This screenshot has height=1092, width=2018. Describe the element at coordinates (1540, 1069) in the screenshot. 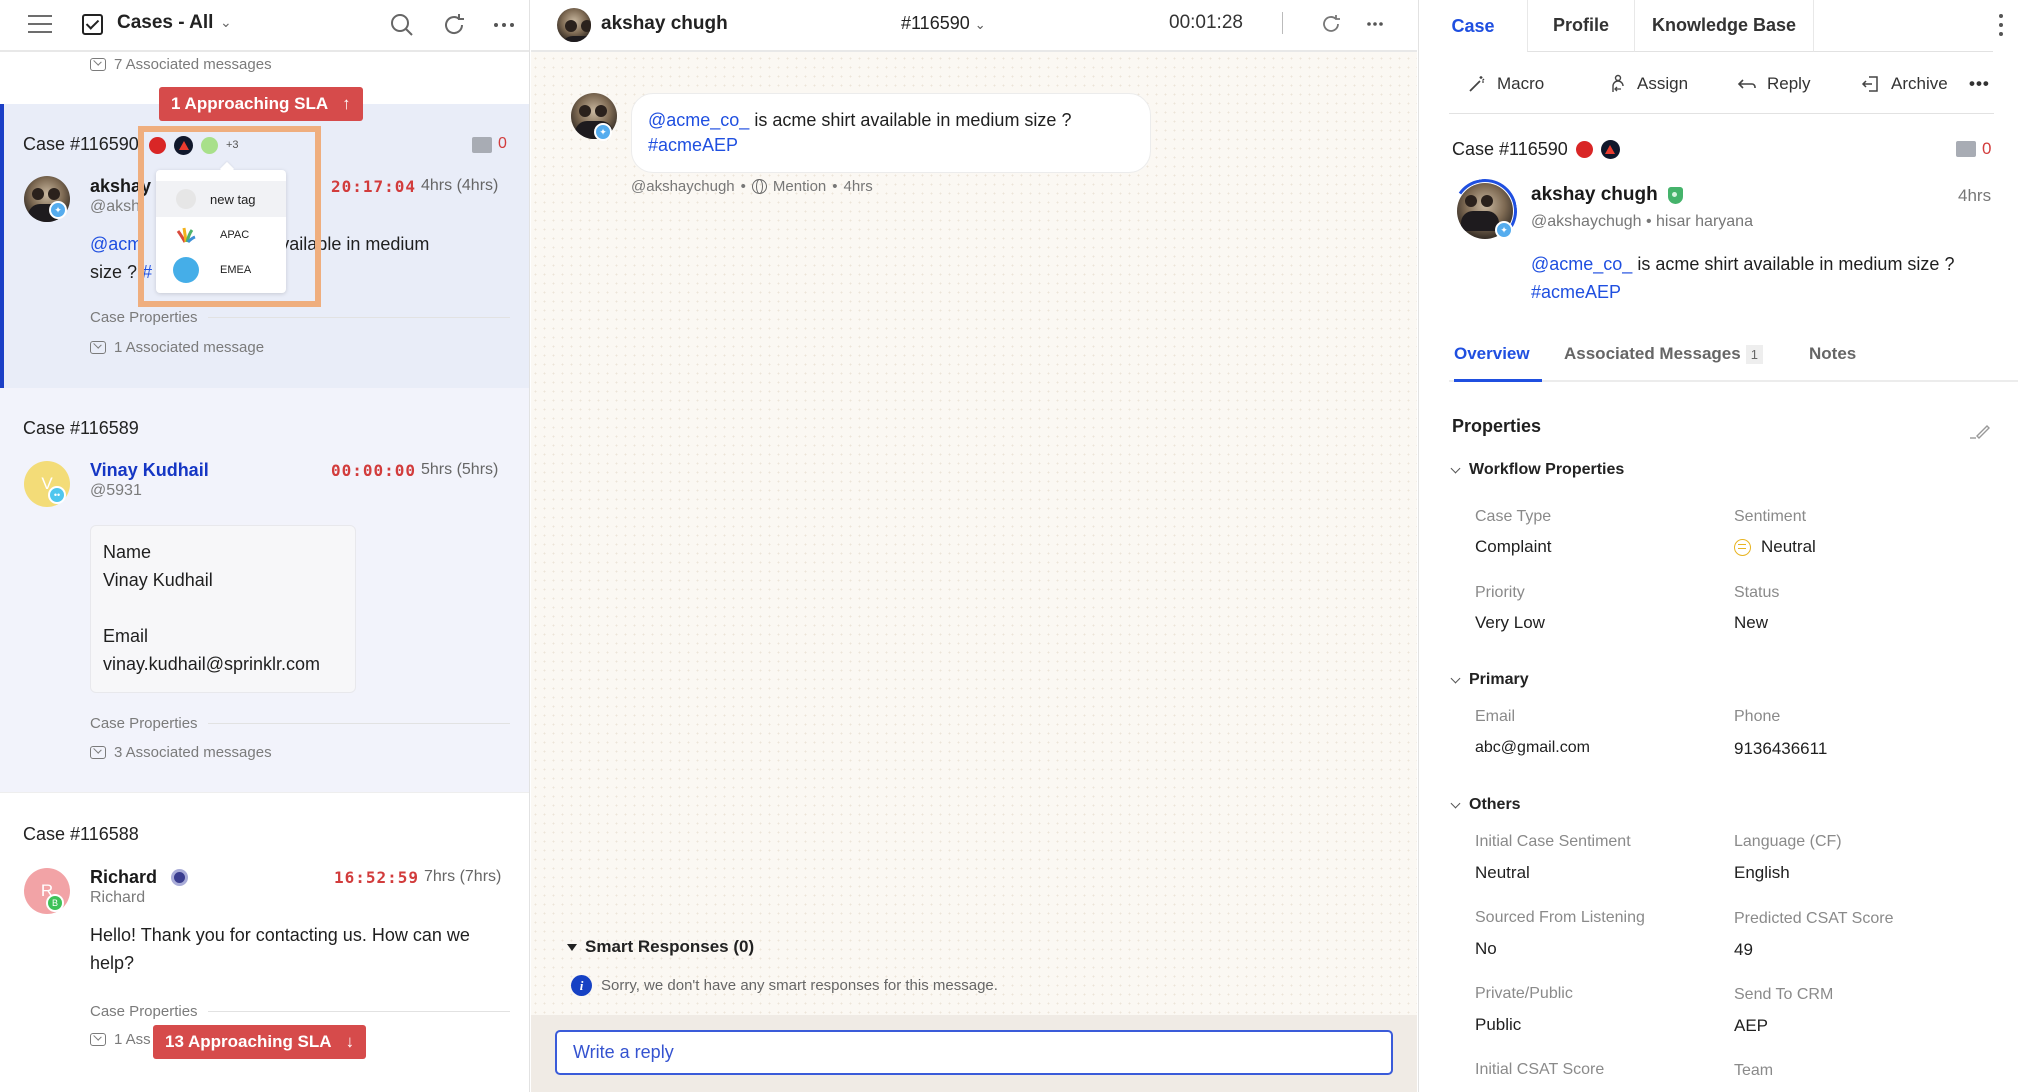

I see `field-label: Initial CSAT Score` at that location.